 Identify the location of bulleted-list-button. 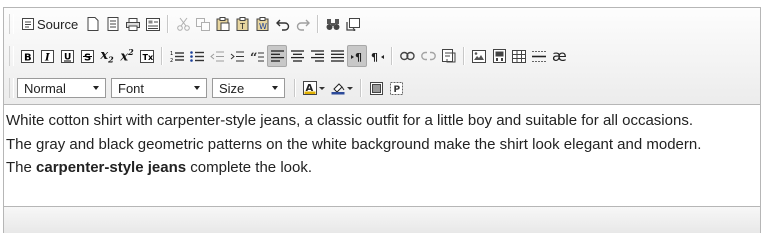
(197, 56).